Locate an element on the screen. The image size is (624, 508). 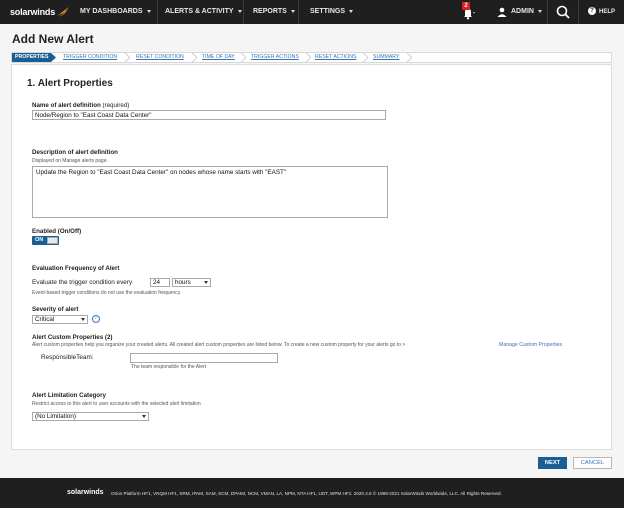
nav-alerts-activity-label: ALERTS & ACTIVITY is located at coordinates (199, 11).